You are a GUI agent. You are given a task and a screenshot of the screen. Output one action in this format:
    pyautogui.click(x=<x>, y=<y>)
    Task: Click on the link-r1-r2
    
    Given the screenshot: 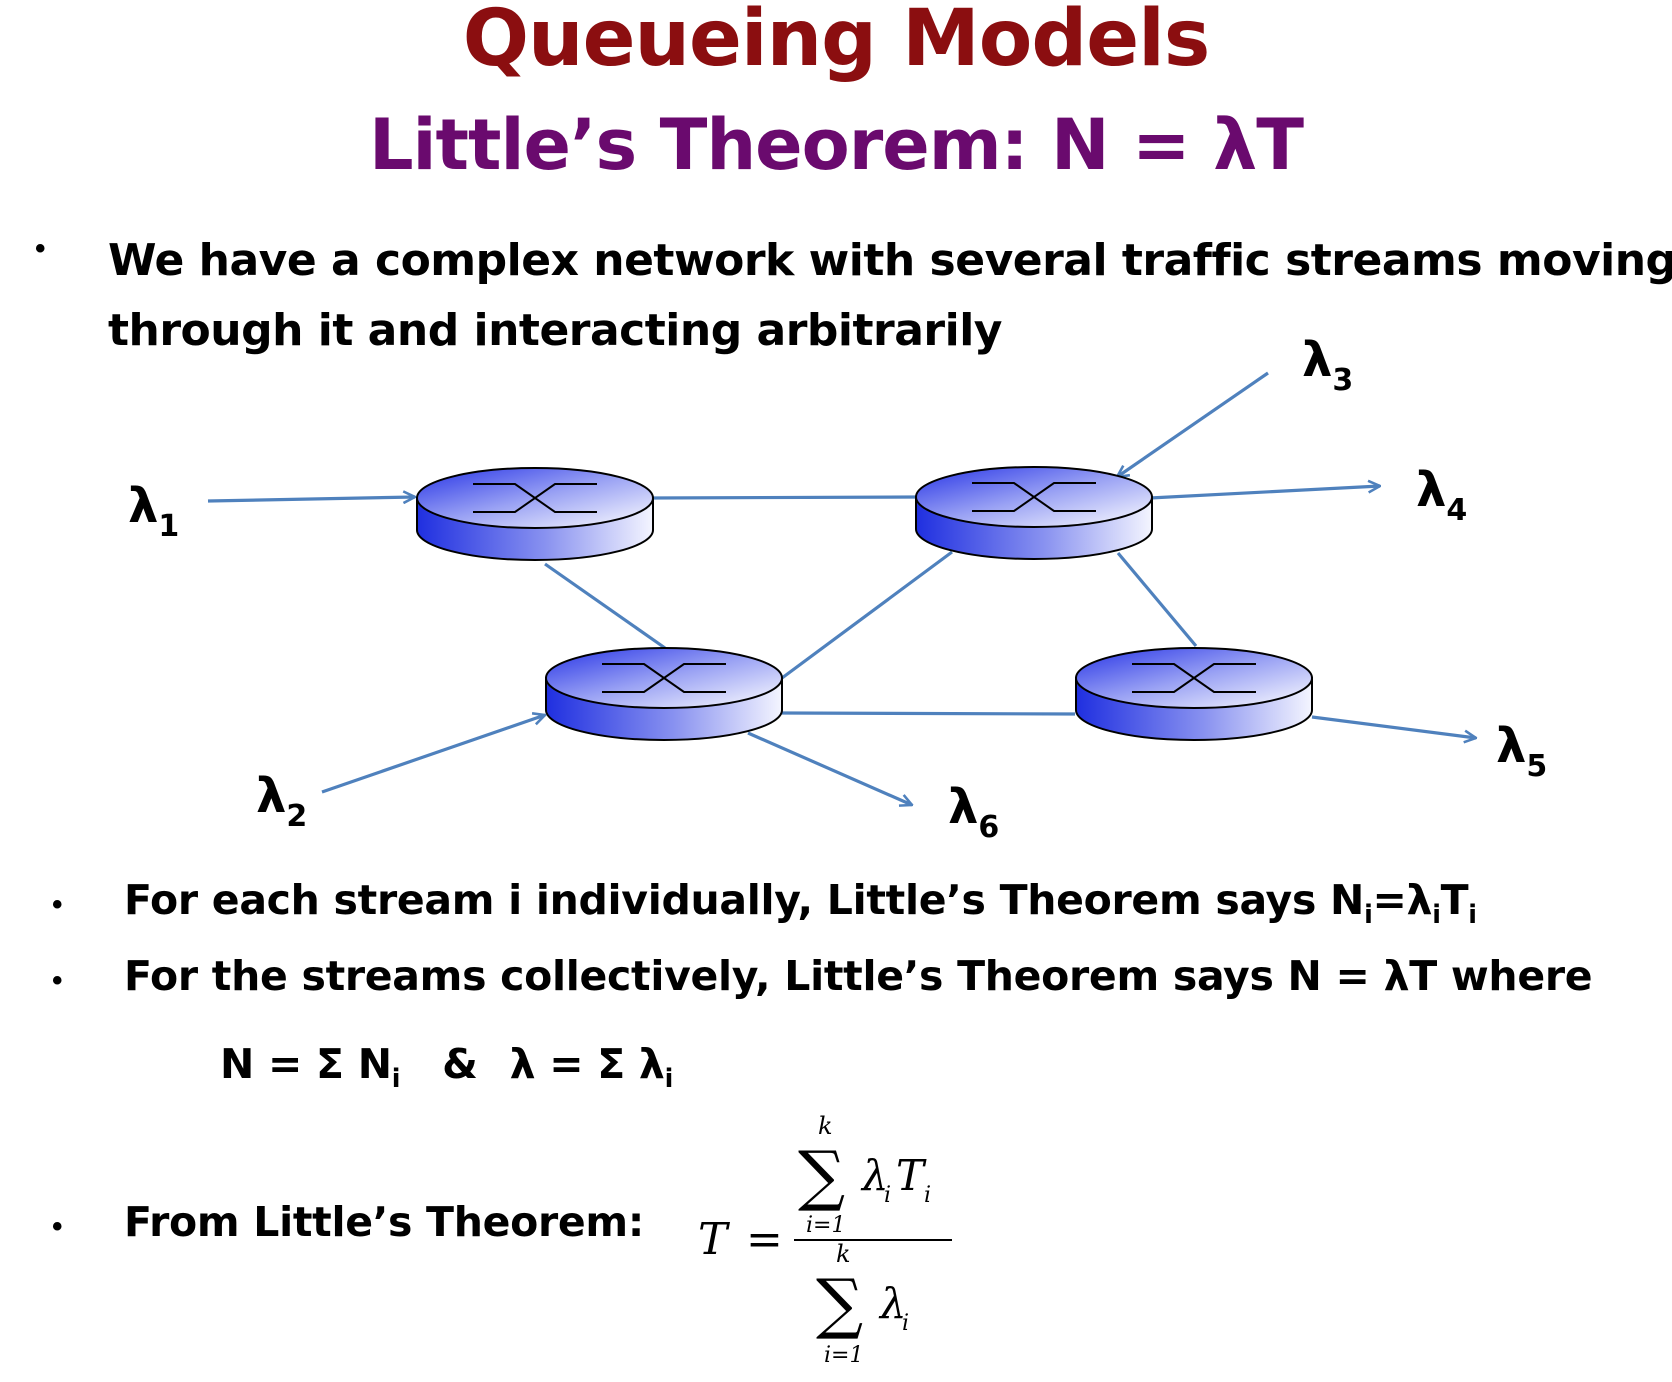 What is the action you would take?
    pyautogui.click(x=785, y=497)
    